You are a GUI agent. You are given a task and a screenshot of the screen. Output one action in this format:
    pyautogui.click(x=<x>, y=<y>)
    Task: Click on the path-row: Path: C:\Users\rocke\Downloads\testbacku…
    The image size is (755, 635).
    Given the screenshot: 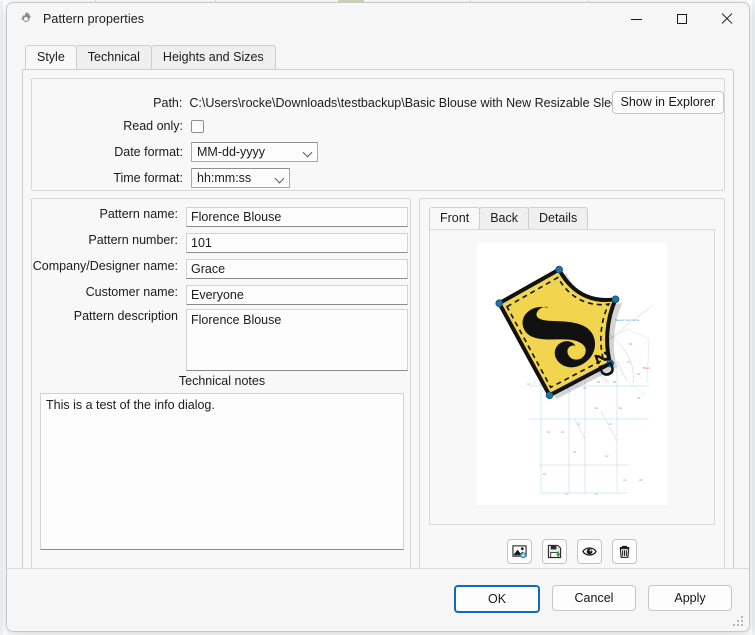 What is the action you would take?
    pyautogui.click(x=378, y=102)
    